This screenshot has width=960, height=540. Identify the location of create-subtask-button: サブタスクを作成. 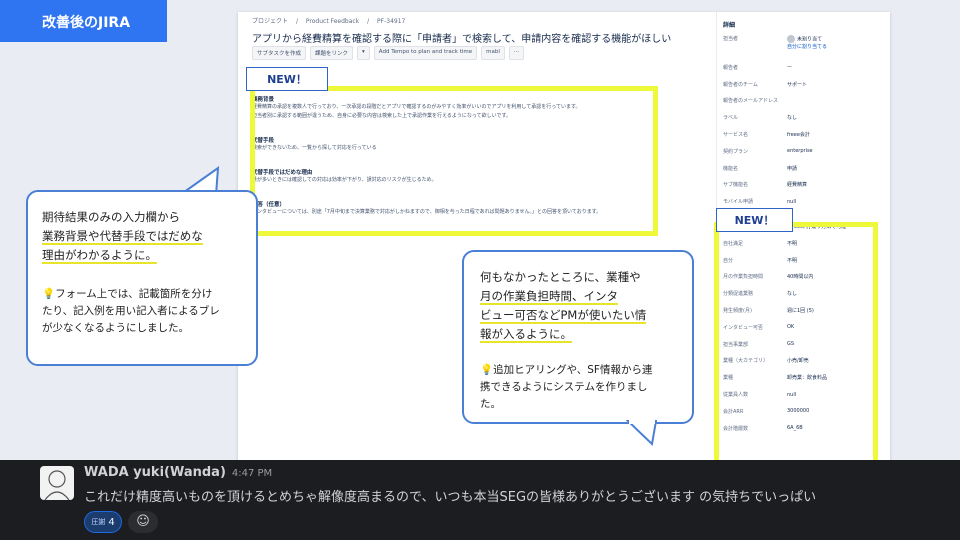
(279, 53).